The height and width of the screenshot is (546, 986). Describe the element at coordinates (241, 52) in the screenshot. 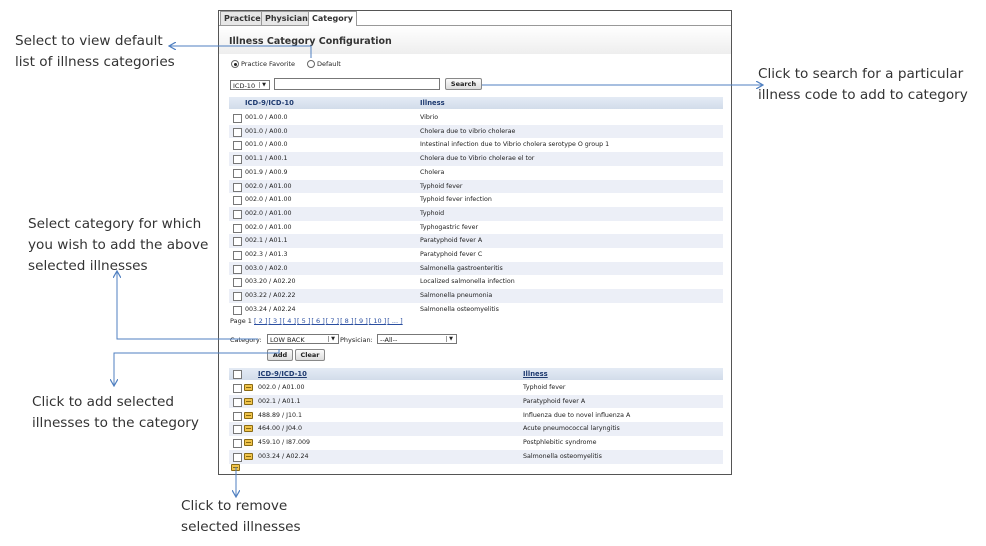

I see `arrow-default` at that location.